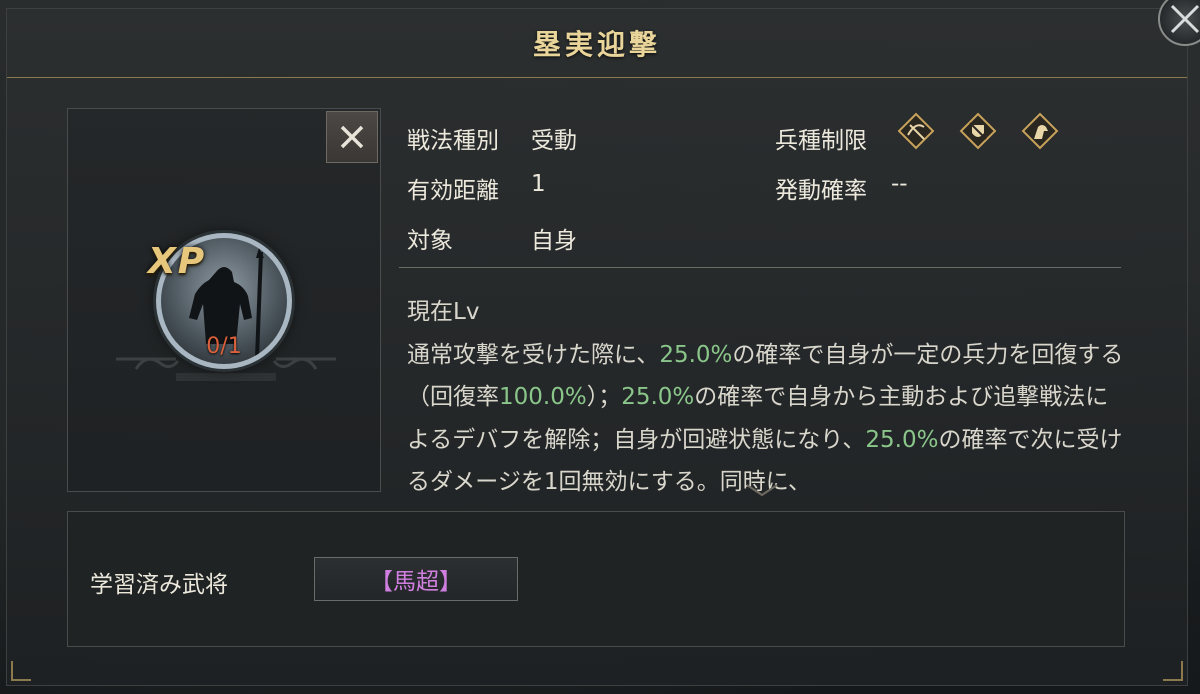 This screenshot has width=1200, height=694. What do you see at coordinates (916, 131) in the screenshot?
I see `bow-cavalry-icon` at bounding box center [916, 131].